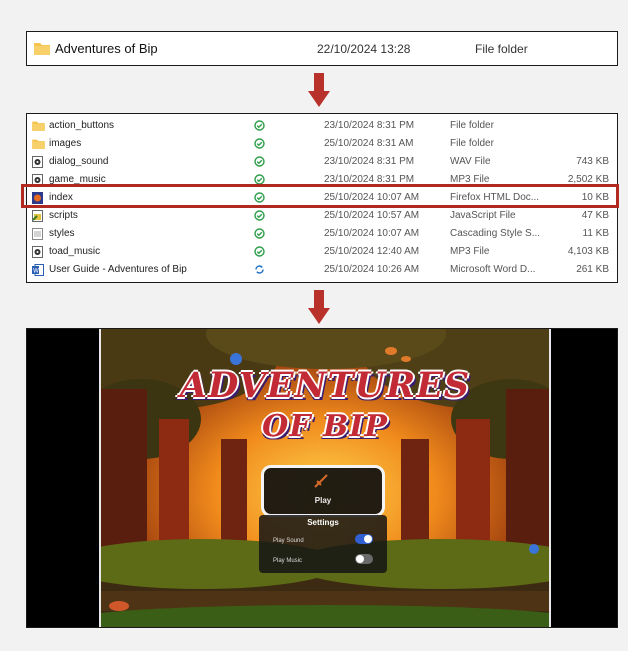  I want to click on file-type: JavaScript File, so click(483, 215).